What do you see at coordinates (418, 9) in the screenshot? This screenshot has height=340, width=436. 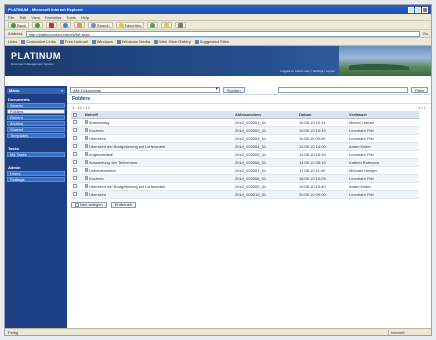 I see `maximize-button` at bounding box center [418, 9].